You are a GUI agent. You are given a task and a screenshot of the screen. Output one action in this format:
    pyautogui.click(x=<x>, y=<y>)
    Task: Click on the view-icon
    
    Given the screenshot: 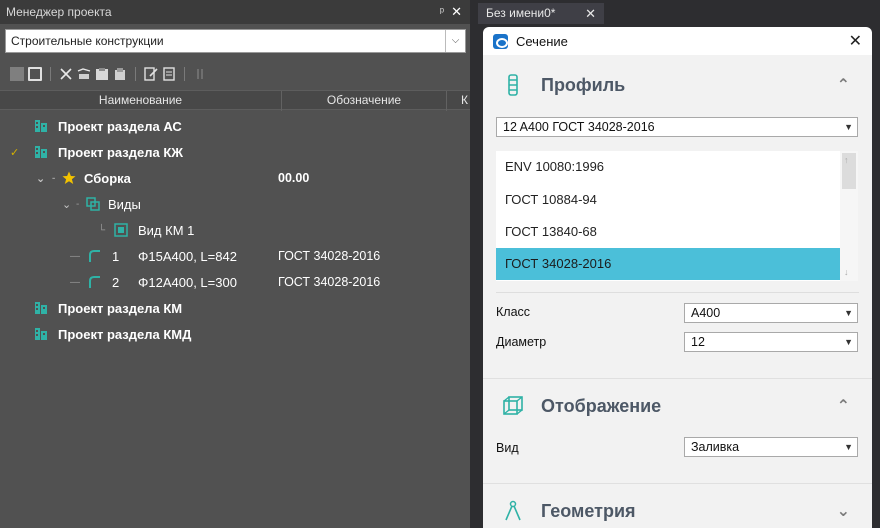 What is the action you would take?
    pyautogui.click(x=121, y=230)
    